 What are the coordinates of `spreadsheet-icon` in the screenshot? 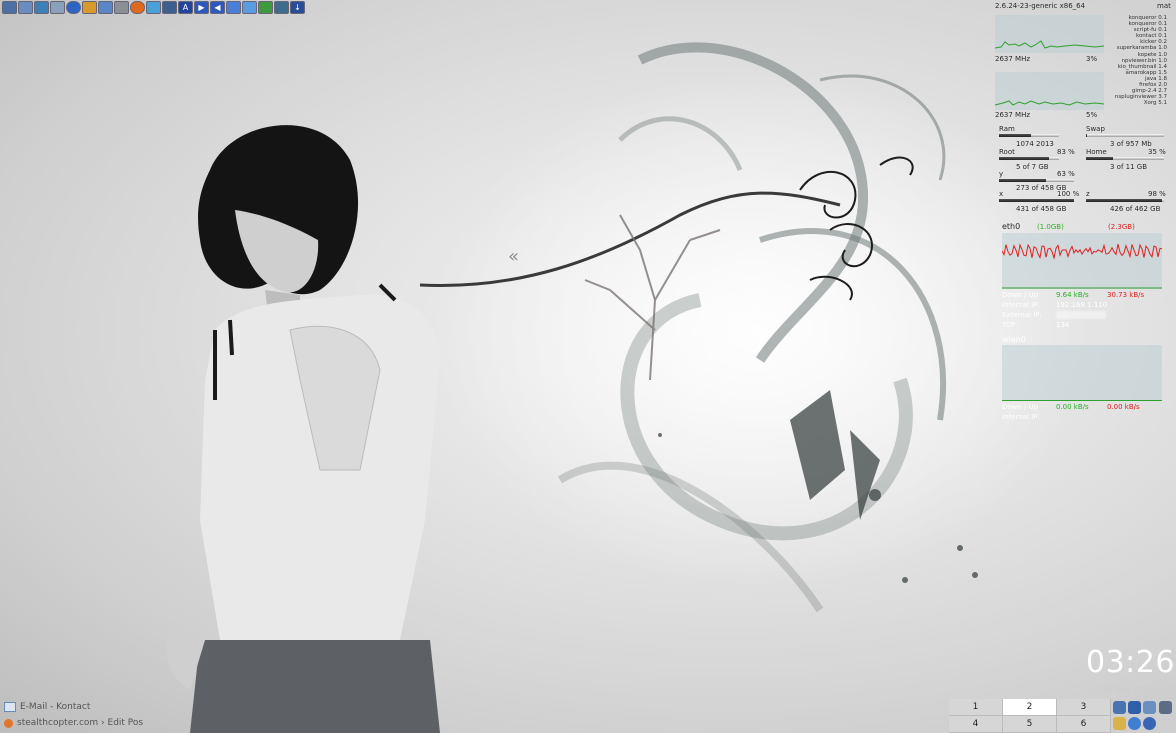 It's located at (265, 7).